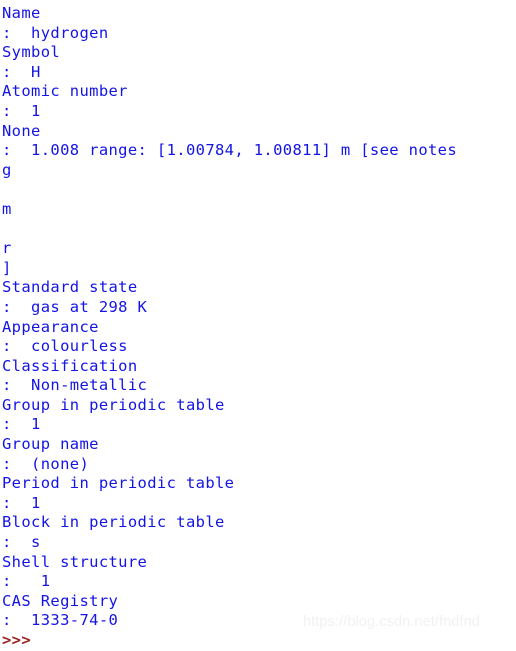 Image resolution: width=516 pixels, height=651 pixels. Describe the element at coordinates (75, 306) in the screenshot. I see `output-line: : gas at 298 K` at that location.